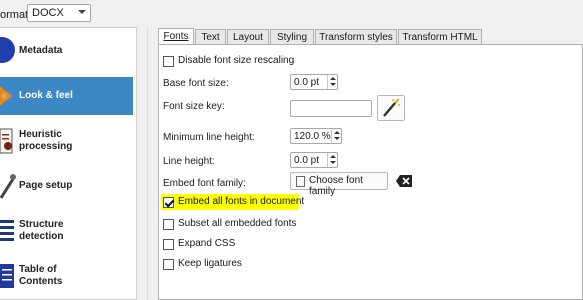  Describe the element at coordinates (66, 50) in the screenshot. I see `sidebar-item-metadata: Metadata` at that location.